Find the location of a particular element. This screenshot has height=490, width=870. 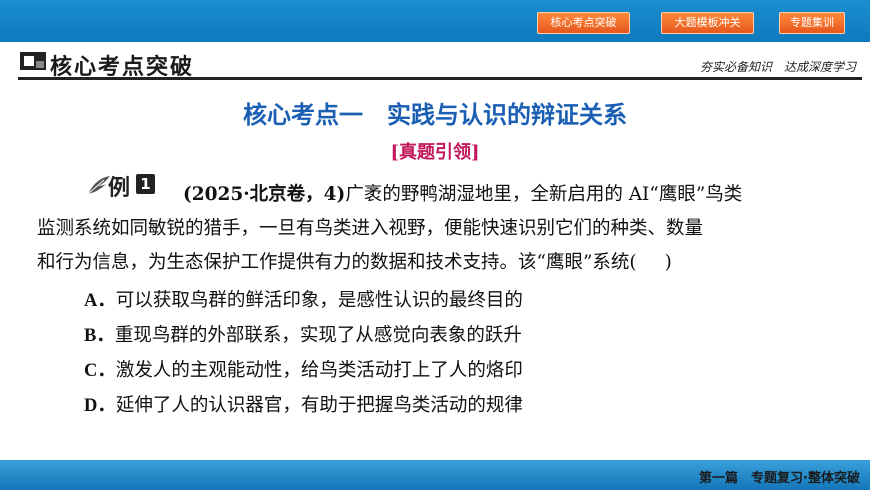

section-square-icon is located at coordinates (33, 61).